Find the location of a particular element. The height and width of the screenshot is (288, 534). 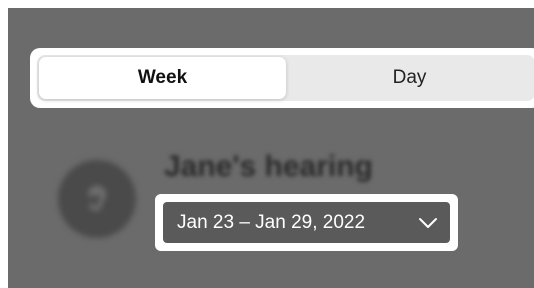

segment-week-label: Week is located at coordinates (162, 77).